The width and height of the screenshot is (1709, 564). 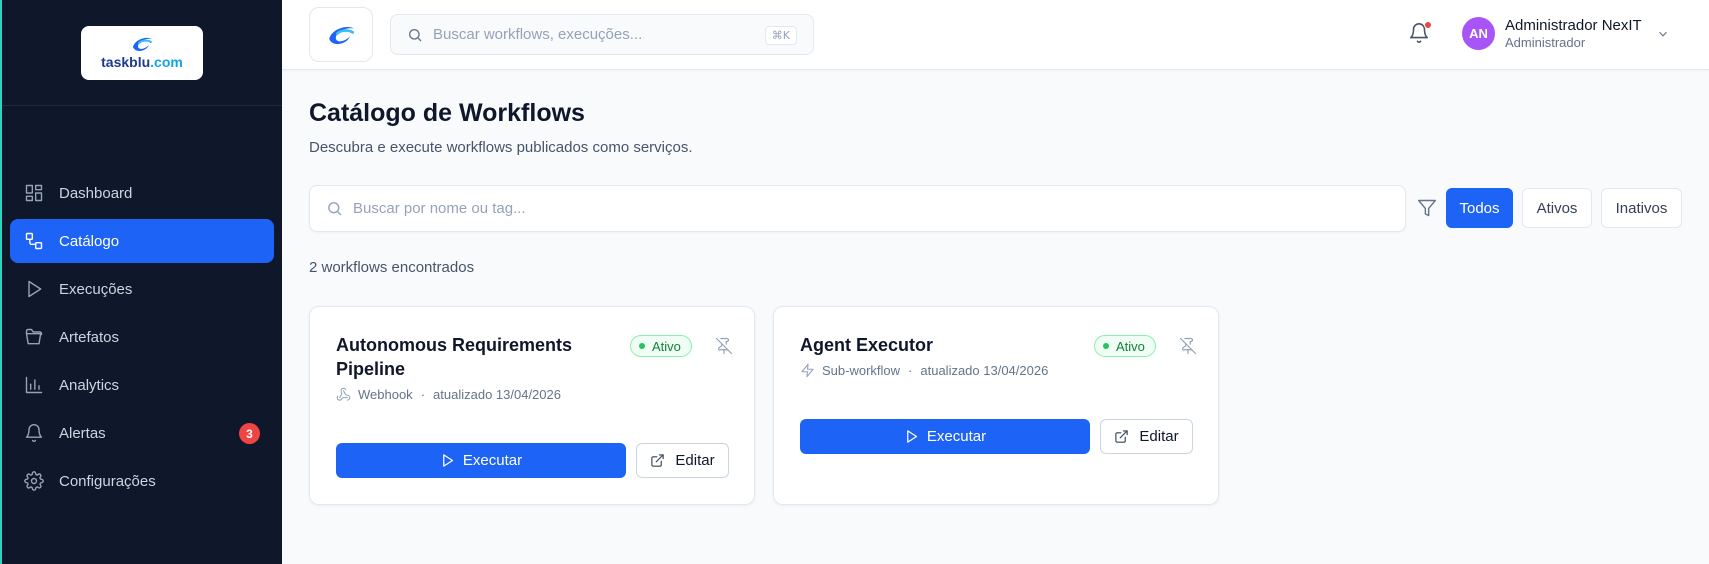 I want to click on brand-home-button, so click(x=341, y=34).